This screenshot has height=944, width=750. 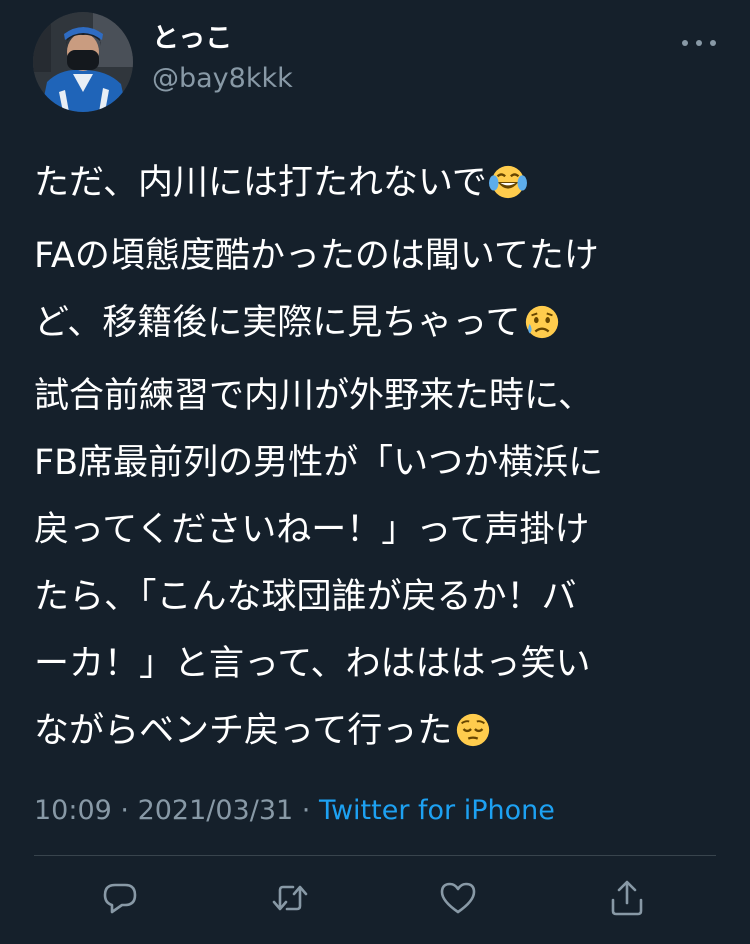 I want to click on tweet-date: 2021/03/31, so click(x=216, y=810).